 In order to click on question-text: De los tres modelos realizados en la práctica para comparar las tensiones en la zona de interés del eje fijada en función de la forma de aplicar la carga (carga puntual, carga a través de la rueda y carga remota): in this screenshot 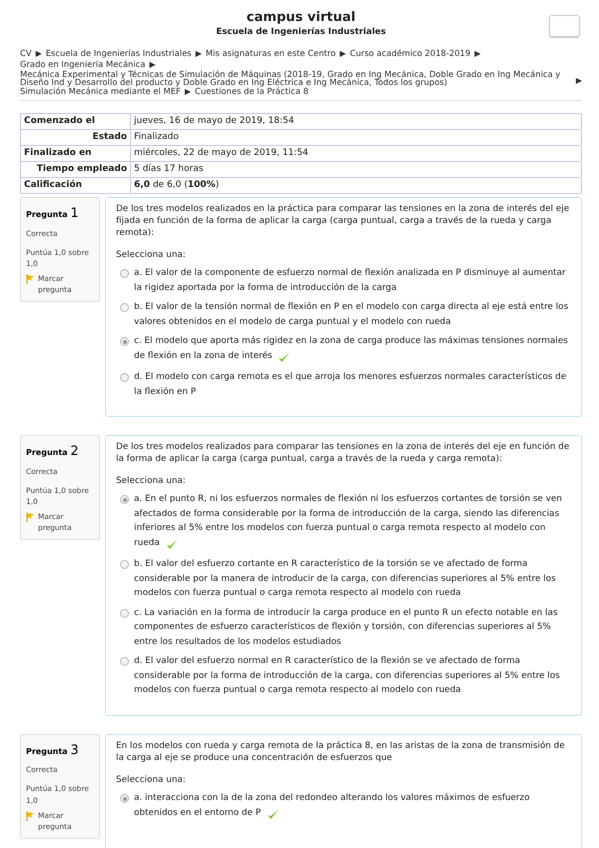, I will do `click(343, 221)`.